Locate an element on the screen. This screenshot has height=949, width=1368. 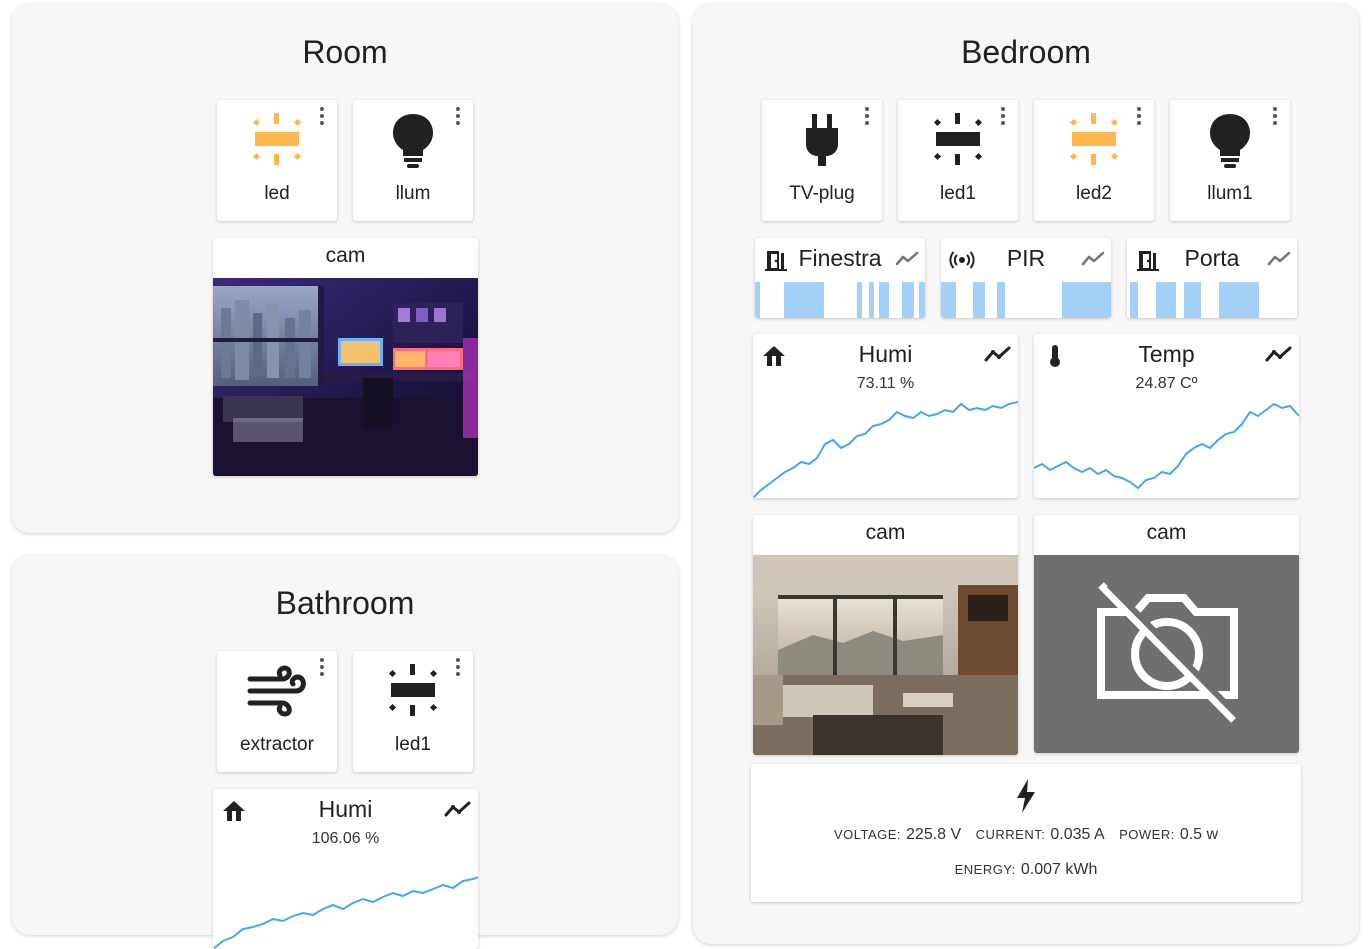
bedroom-camera-image is located at coordinates (885, 655).